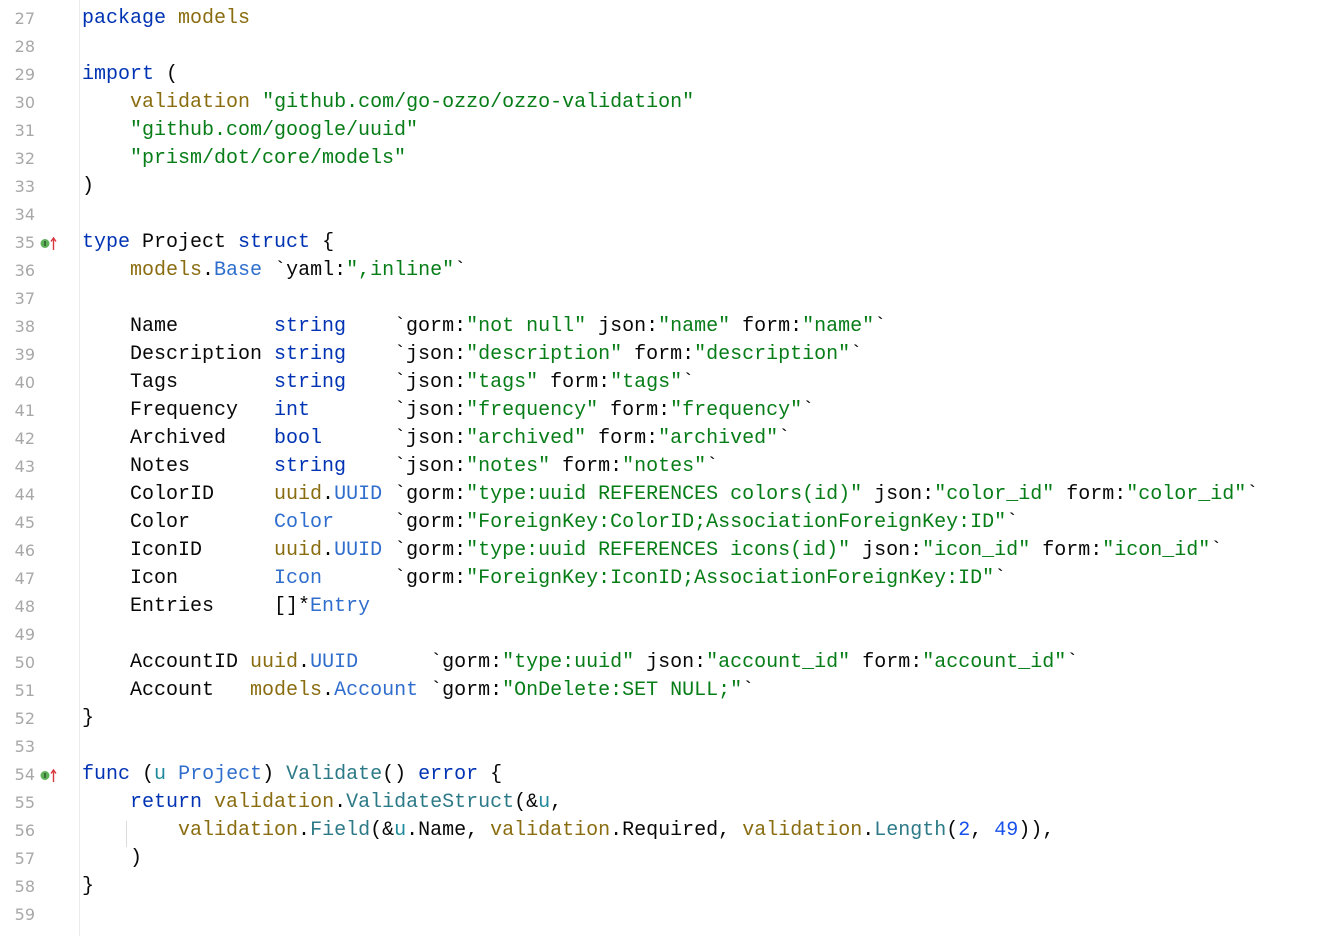 This screenshot has height=936, width=1343. What do you see at coordinates (17, 775) in the screenshot?
I see `line-number: 54` at bounding box center [17, 775].